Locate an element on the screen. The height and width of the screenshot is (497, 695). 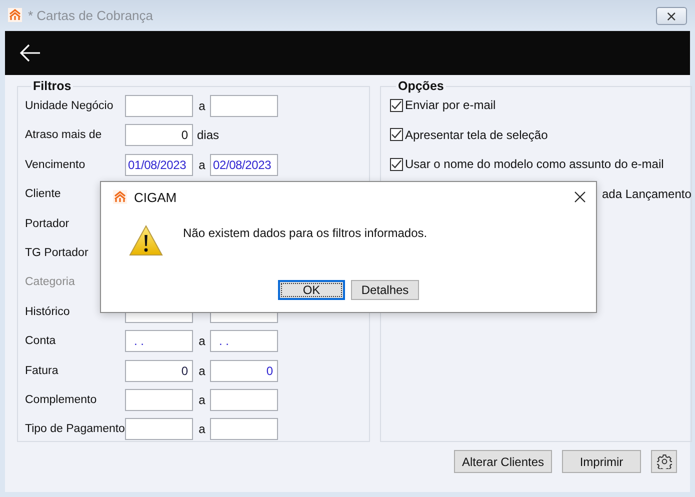
close-button: ⨯ is located at coordinates (671, 15).